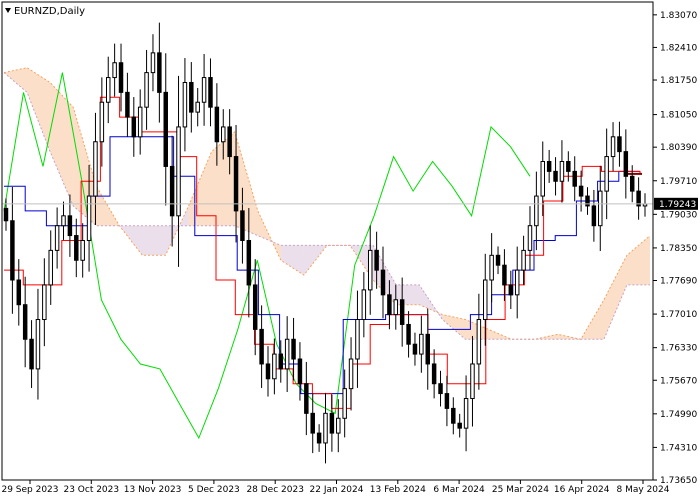 The height and width of the screenshot is (500, 700). What do you see at coordinates (677, 205) in the screenshot?
I see `current-price-label: 1.79243` at bounding box center [677, 205].